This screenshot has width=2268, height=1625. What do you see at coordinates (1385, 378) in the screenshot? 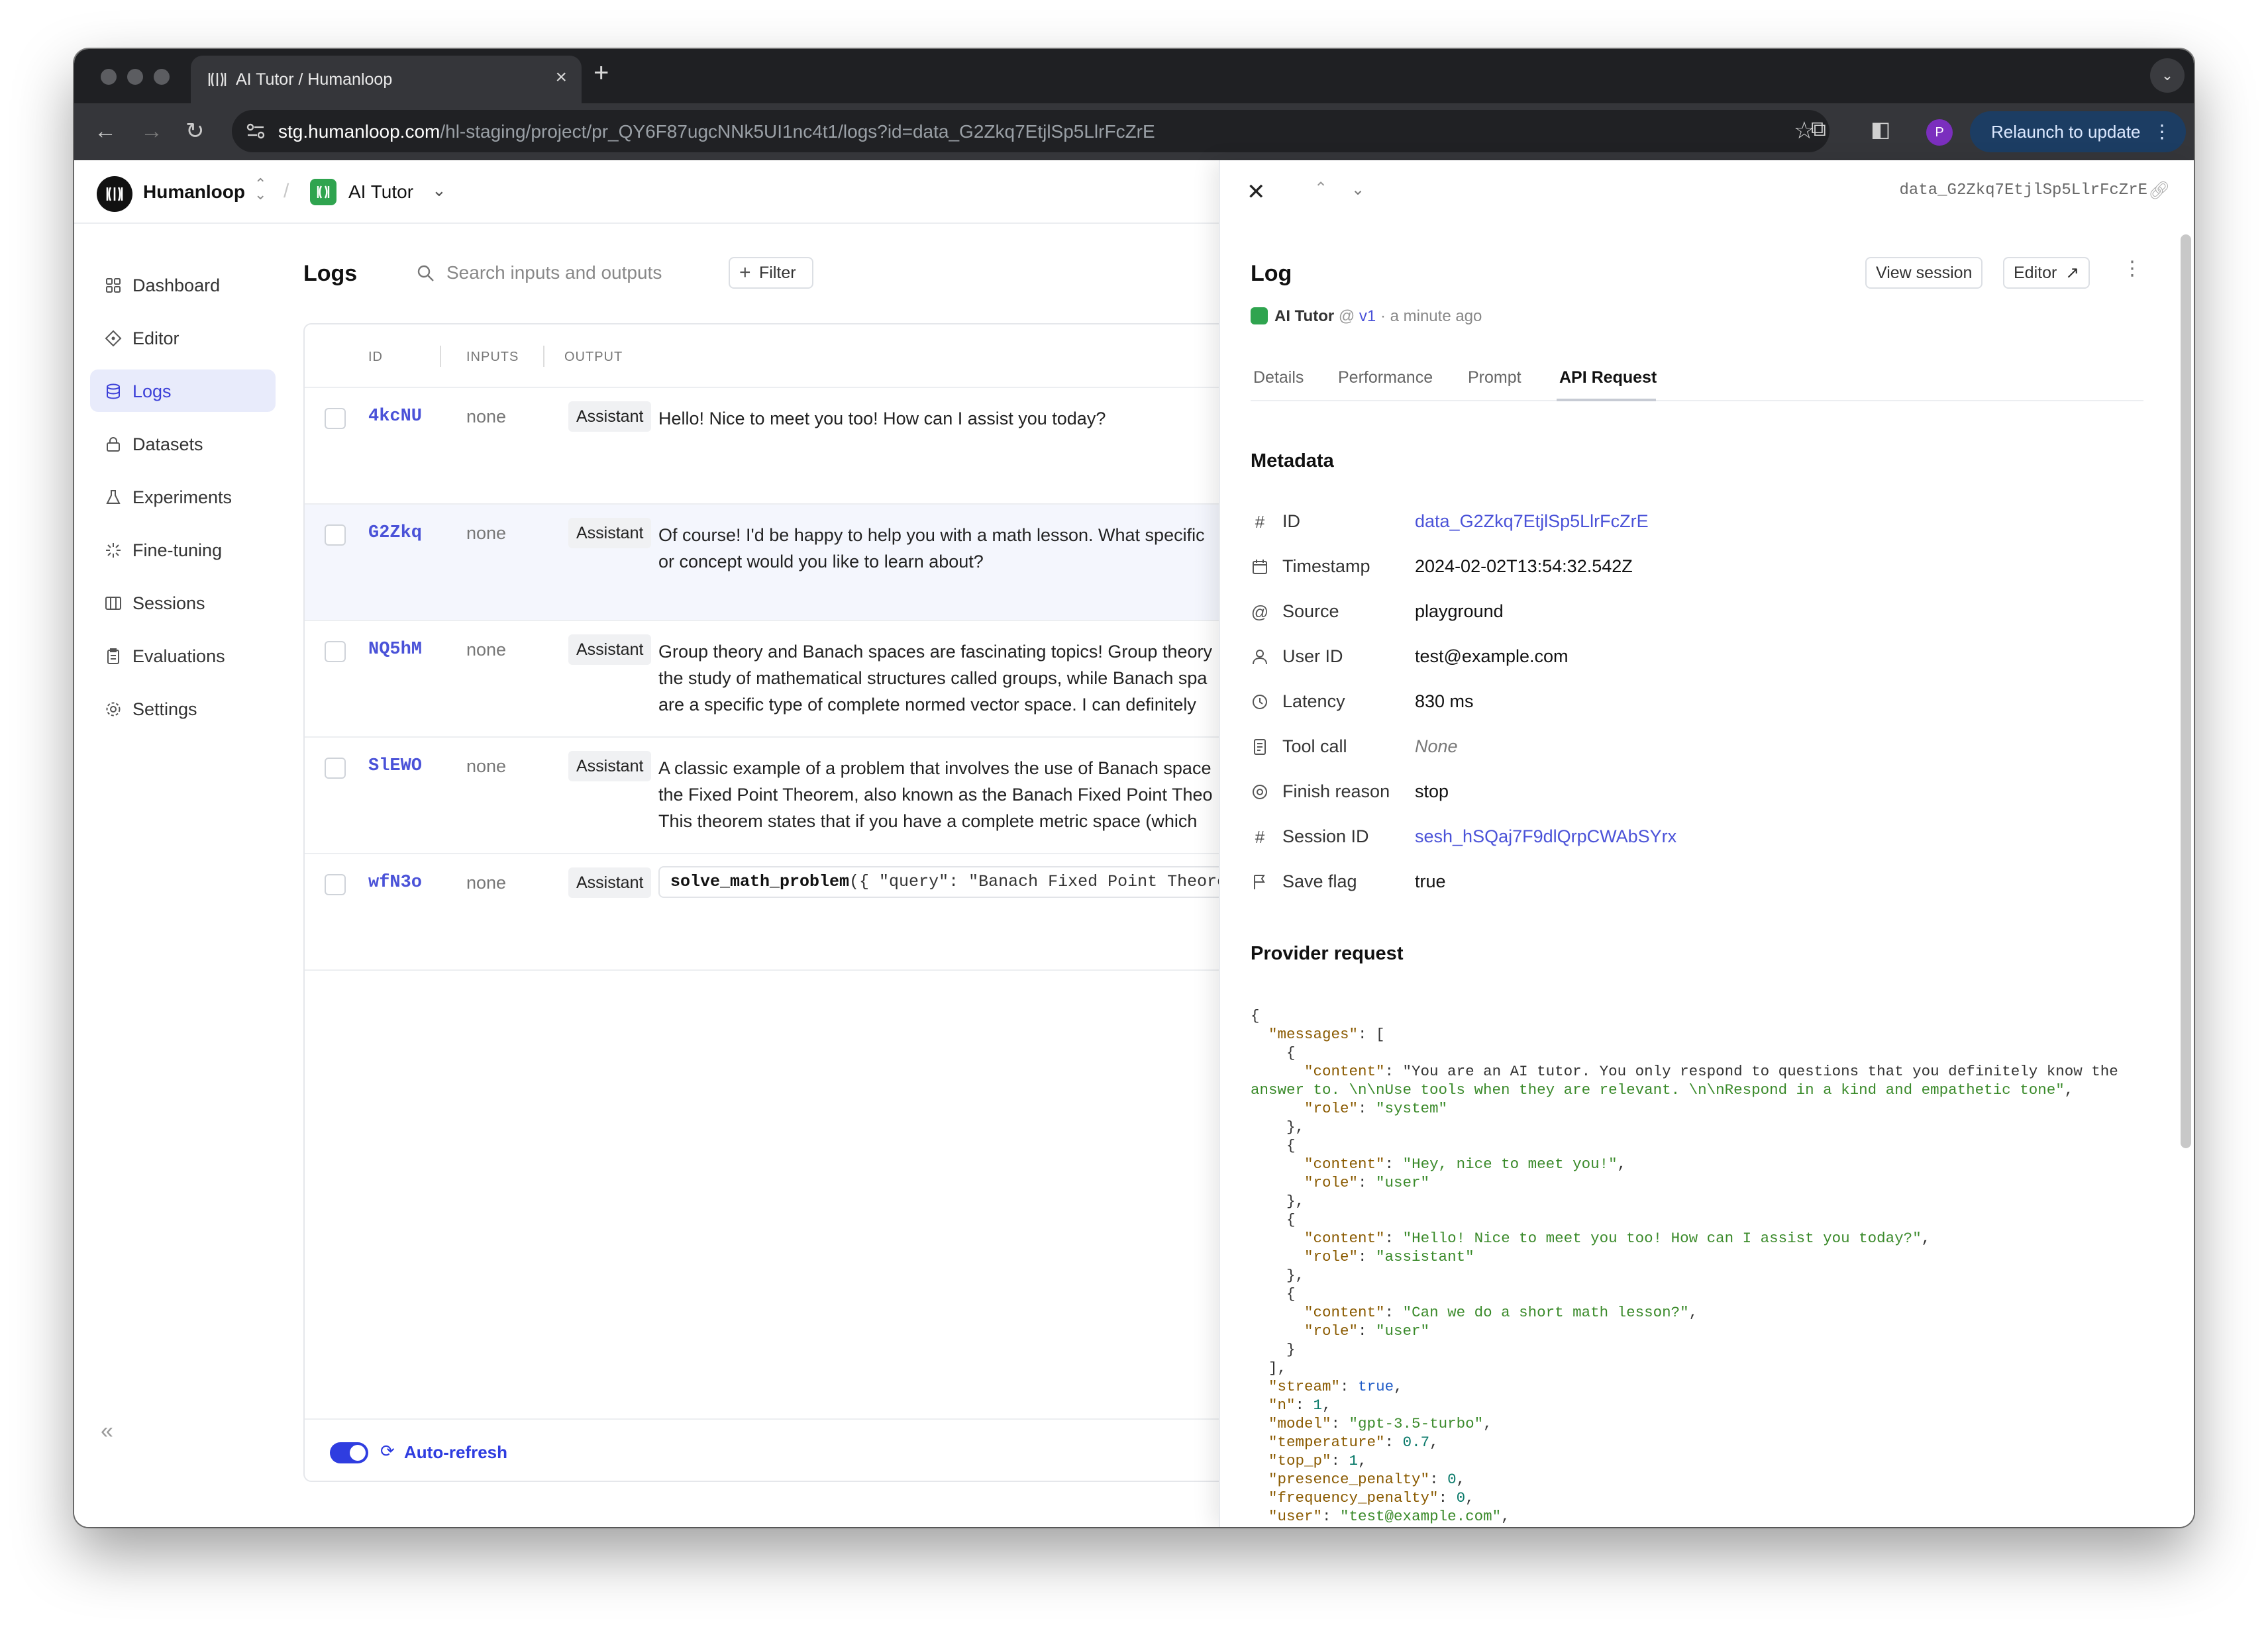
I see `tab-performance: Performance` at bounding box center [1385, 378].